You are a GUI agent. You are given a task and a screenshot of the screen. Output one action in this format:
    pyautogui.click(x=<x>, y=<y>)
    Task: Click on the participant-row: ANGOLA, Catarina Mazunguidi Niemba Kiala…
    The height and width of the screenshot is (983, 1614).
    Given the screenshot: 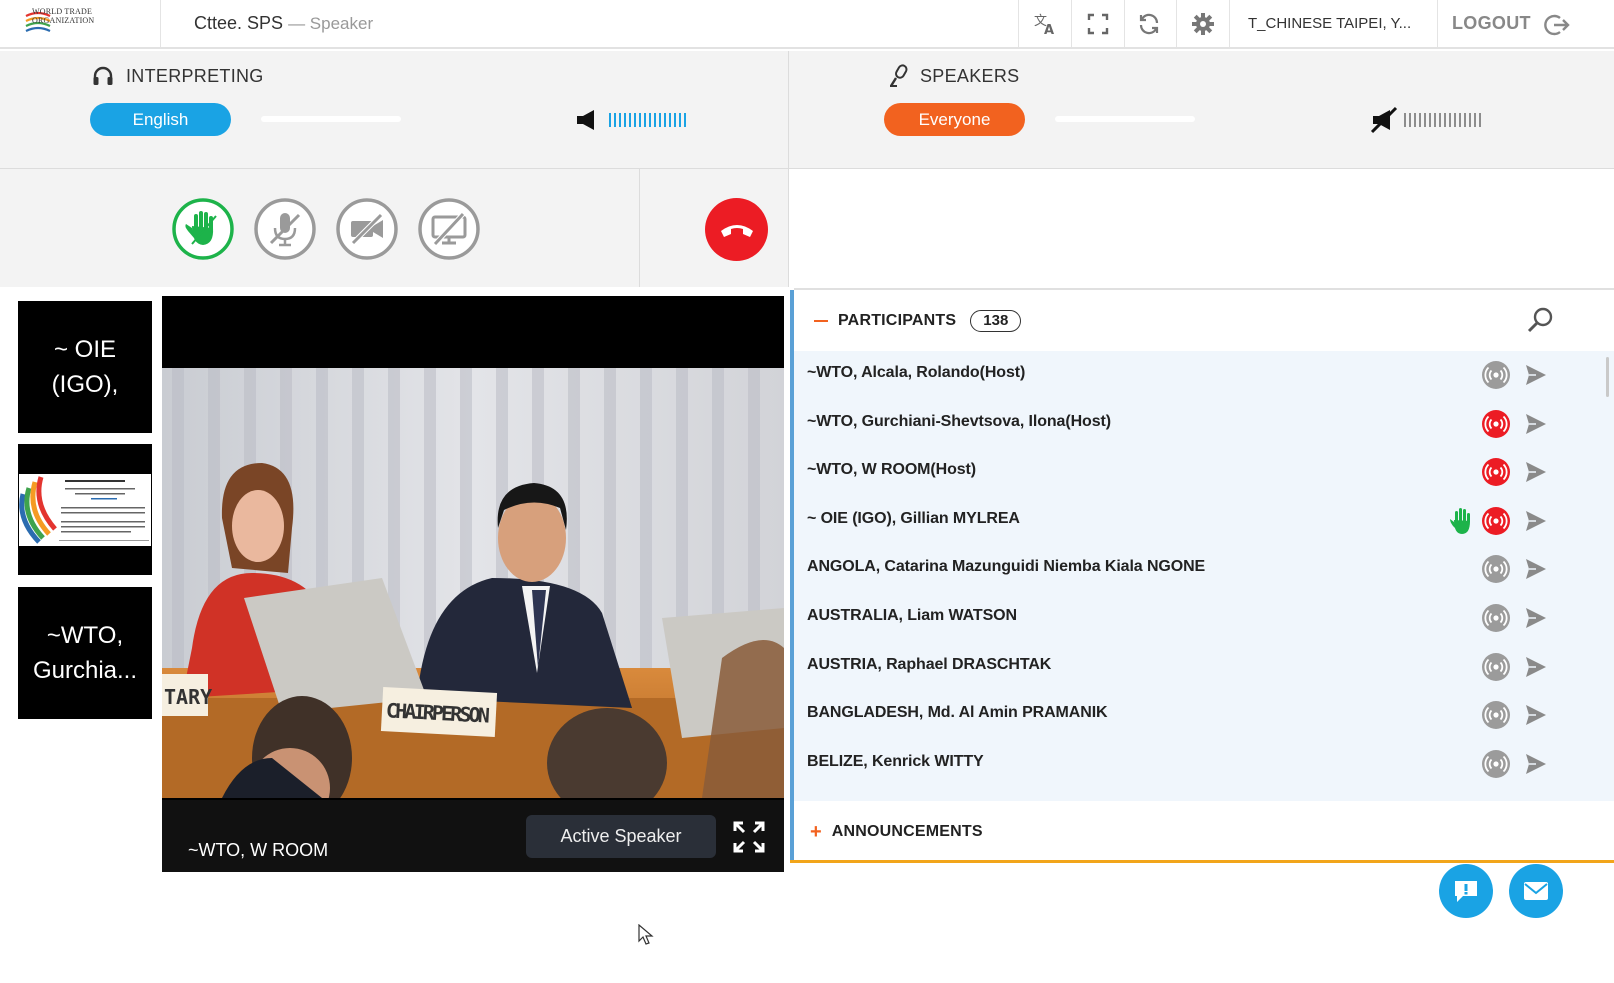 What is the action you would take?
    pyautogui.click(x=1204, y=569)
    